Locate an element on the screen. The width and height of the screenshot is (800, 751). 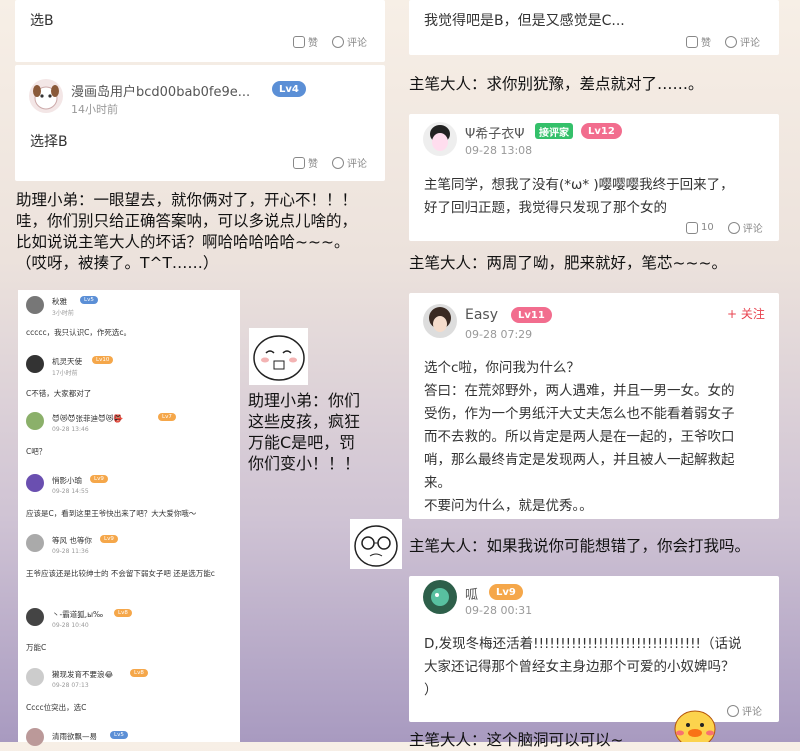
timestamp: 09-28 07:13 is located at coordinates (70, 685).